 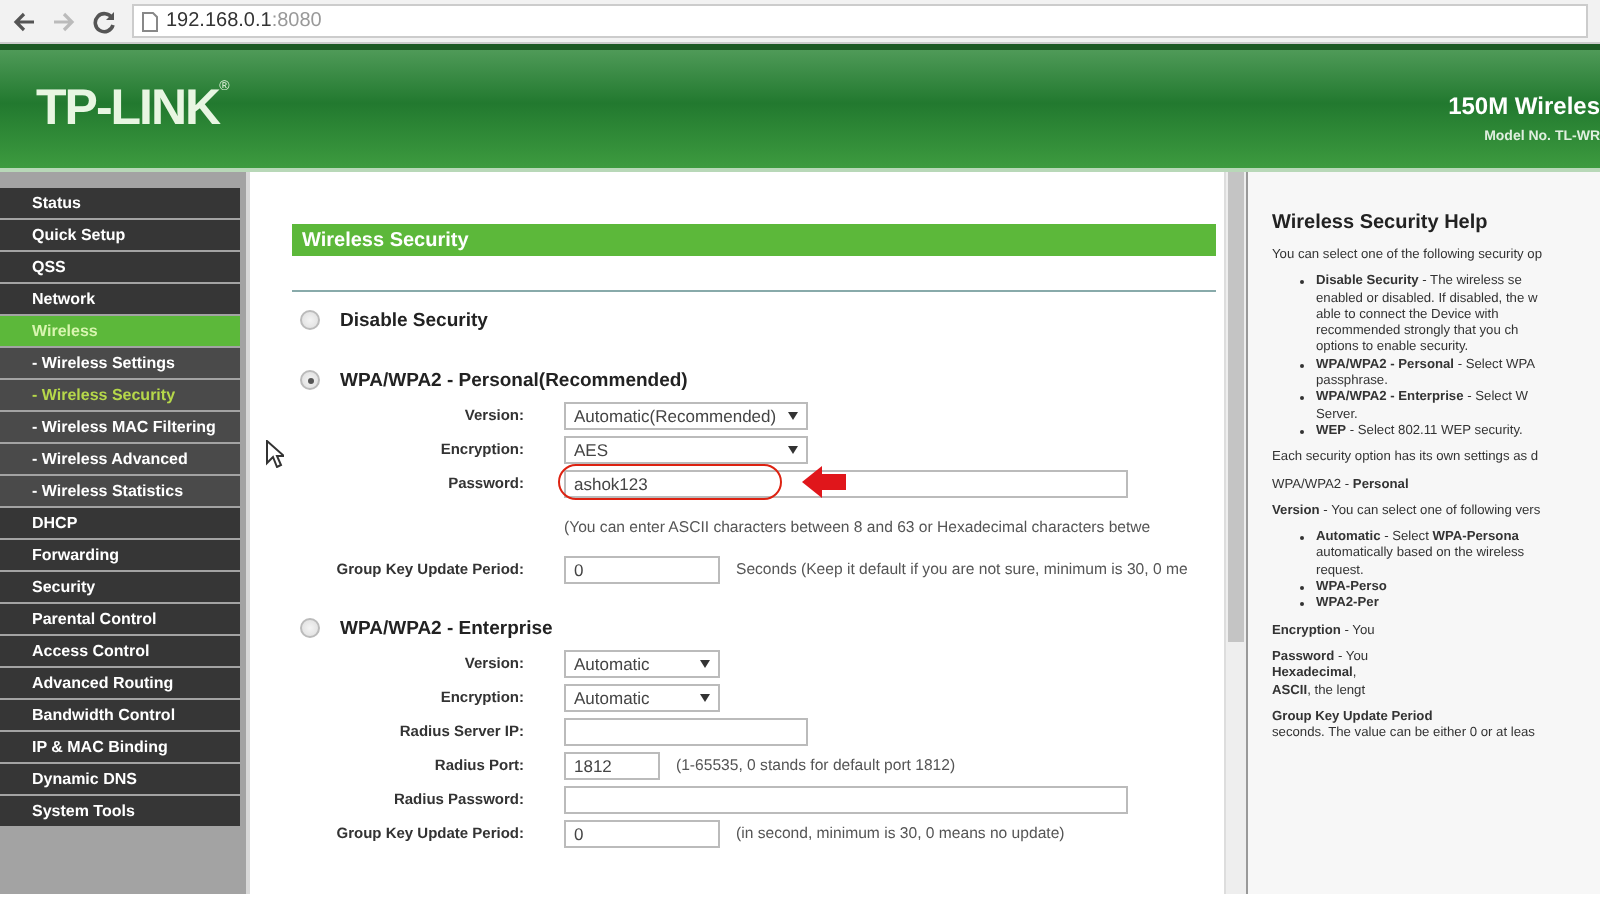 I want to click on address-bar: 192.168.0.1:8080, so click(x=860, y=21).